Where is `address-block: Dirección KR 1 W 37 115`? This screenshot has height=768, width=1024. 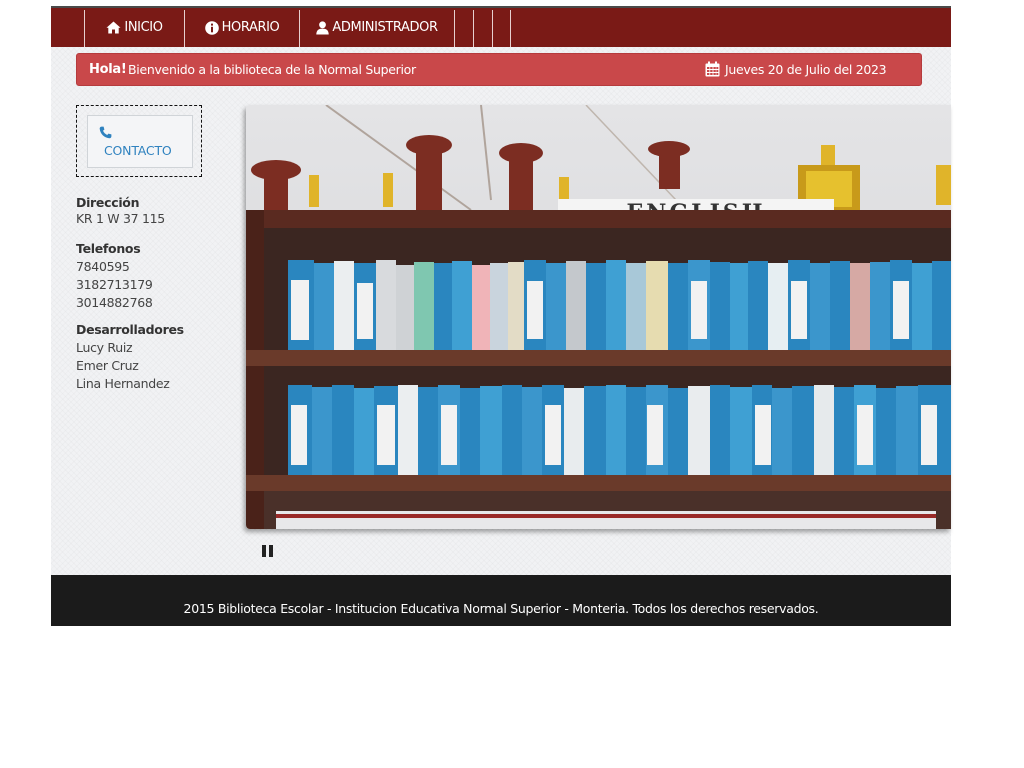 address-block: Dirección KR 1 W 37 115 is located at coordinates (120, 210).